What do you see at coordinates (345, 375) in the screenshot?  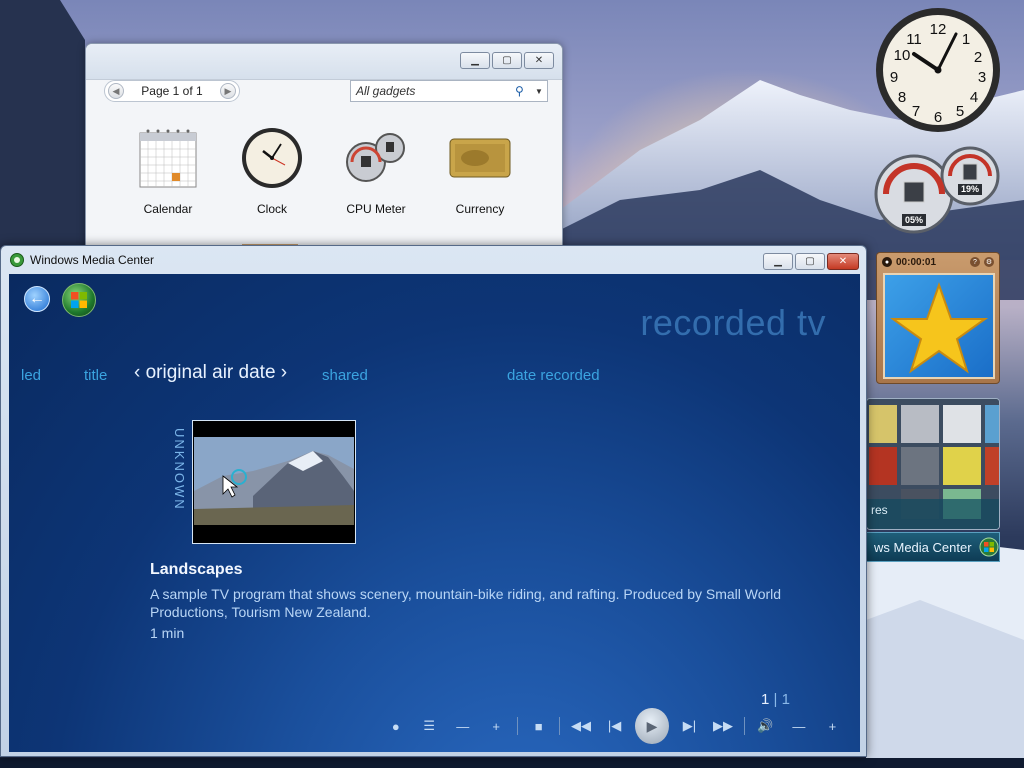 I see `tab-shared: shared` at bounding box center [345, 375].